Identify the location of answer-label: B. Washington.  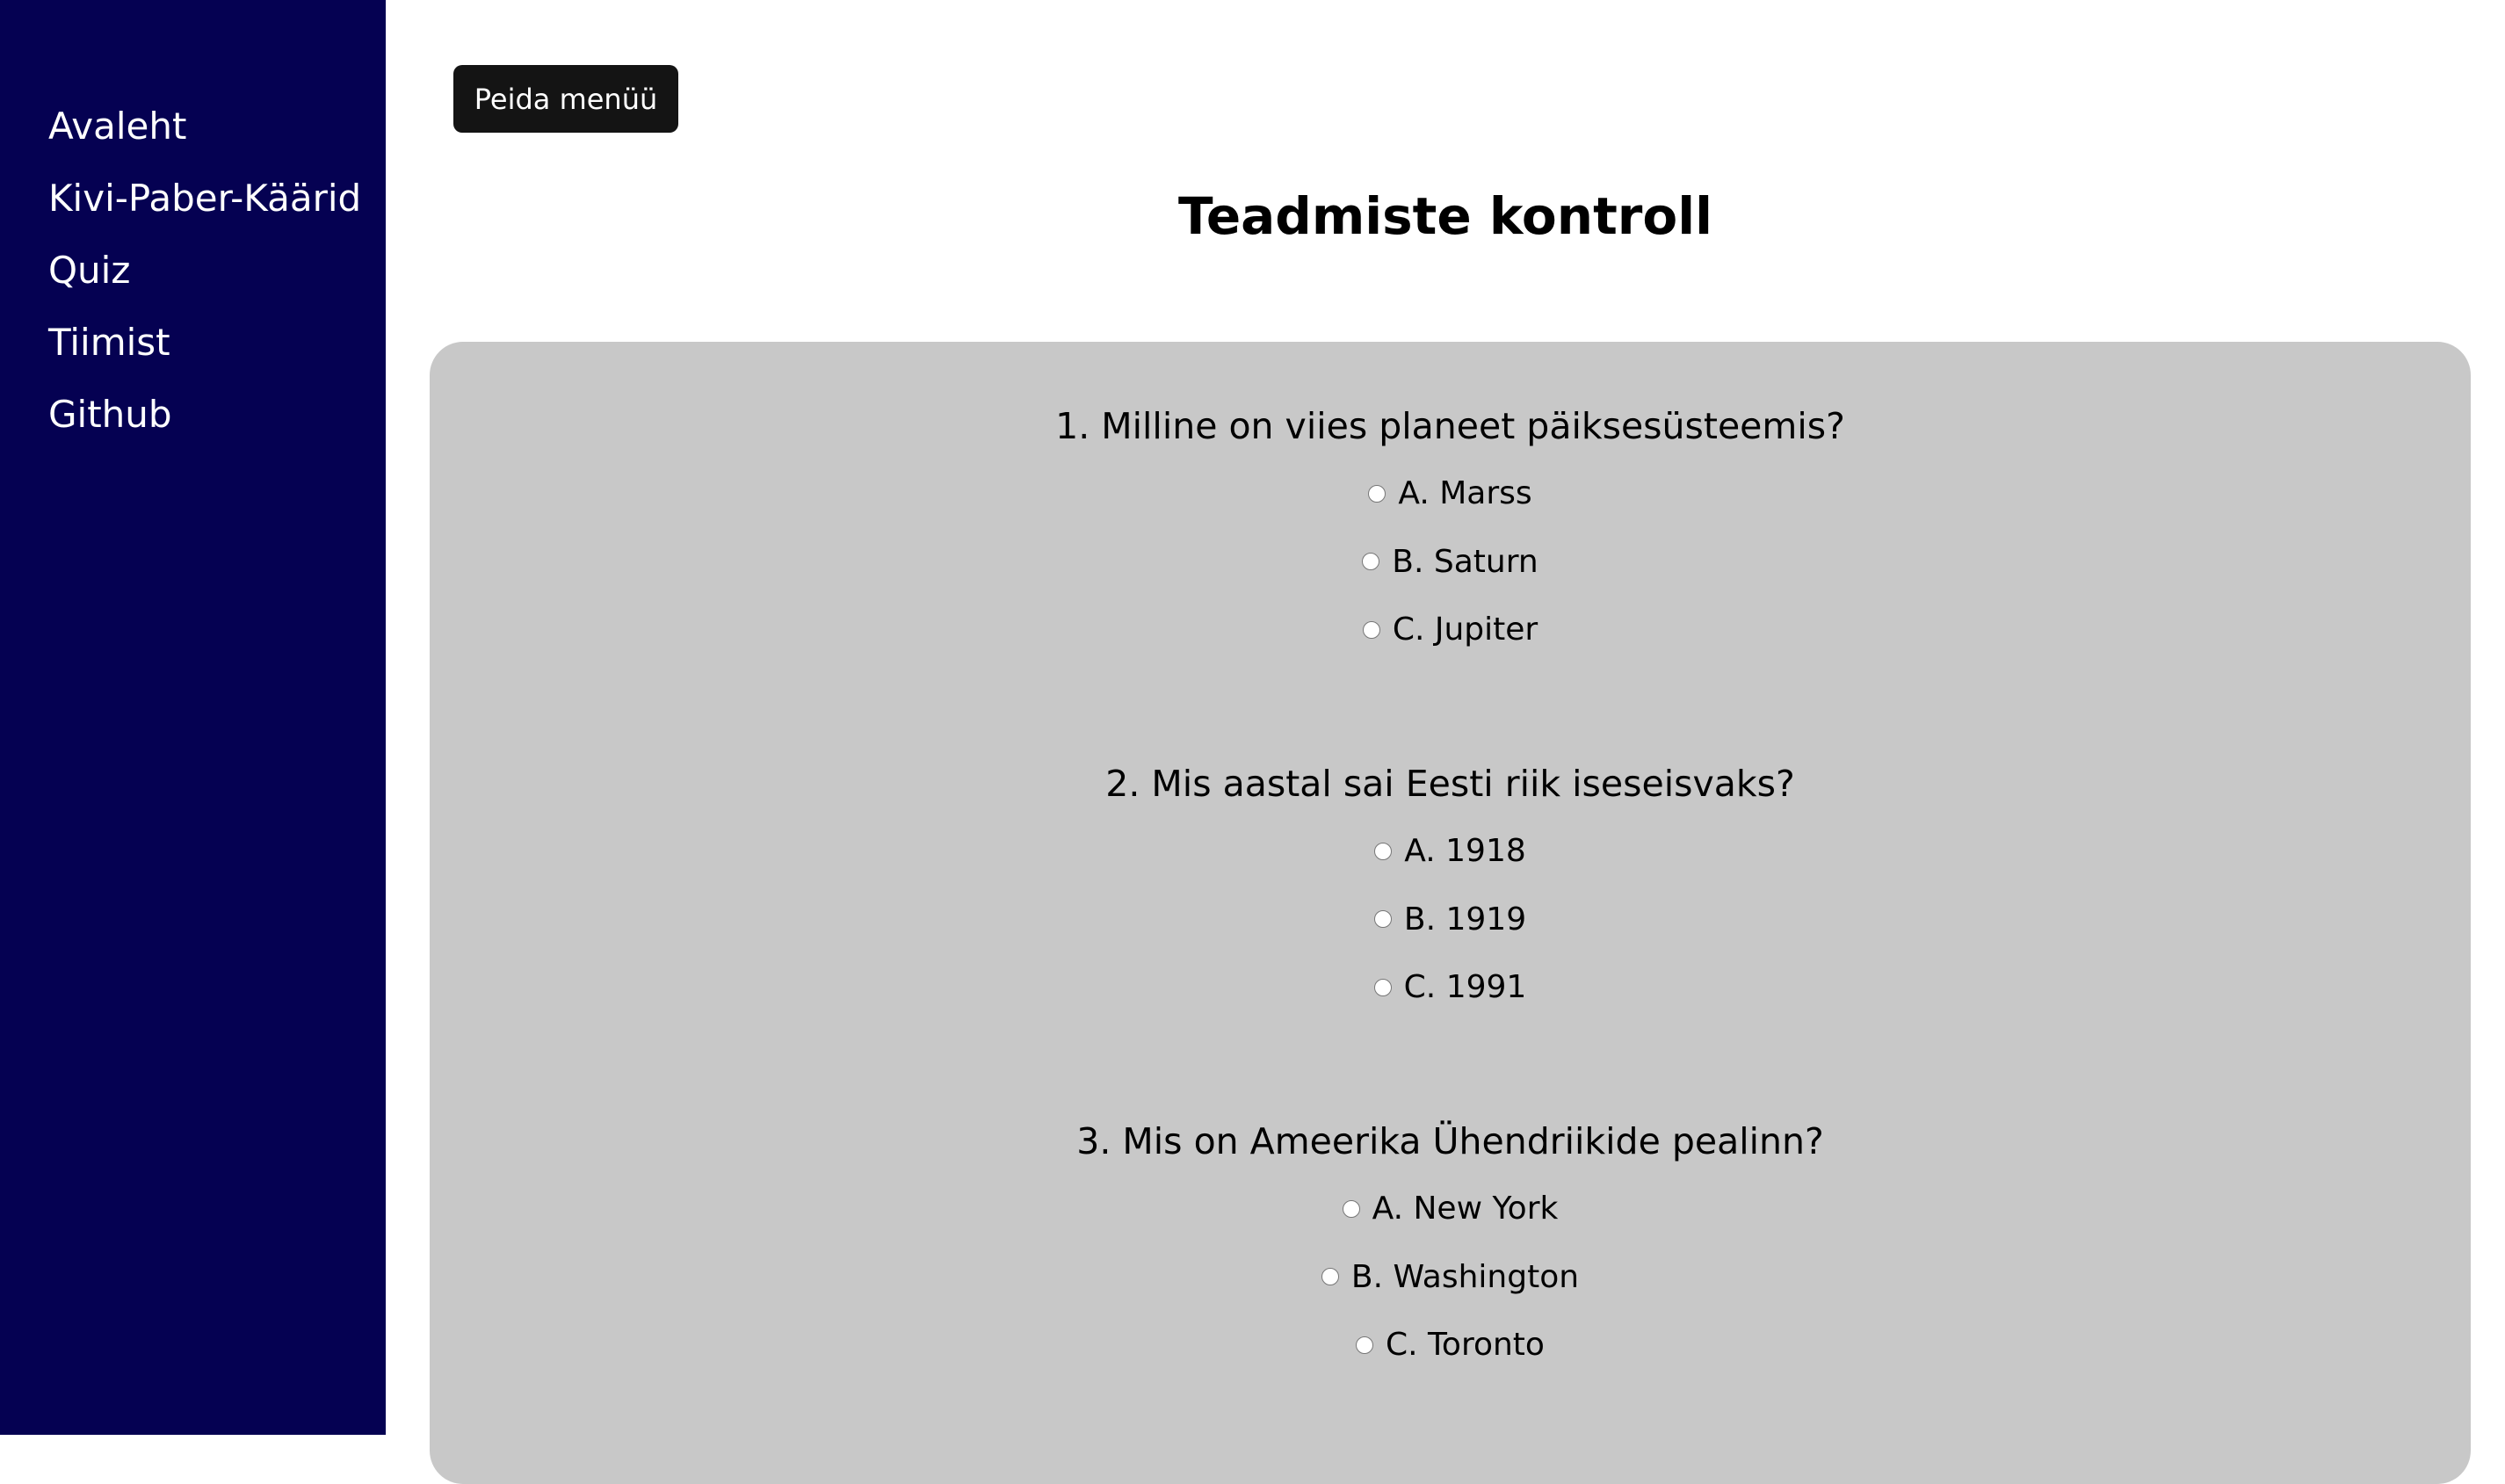
(1465, 1277).